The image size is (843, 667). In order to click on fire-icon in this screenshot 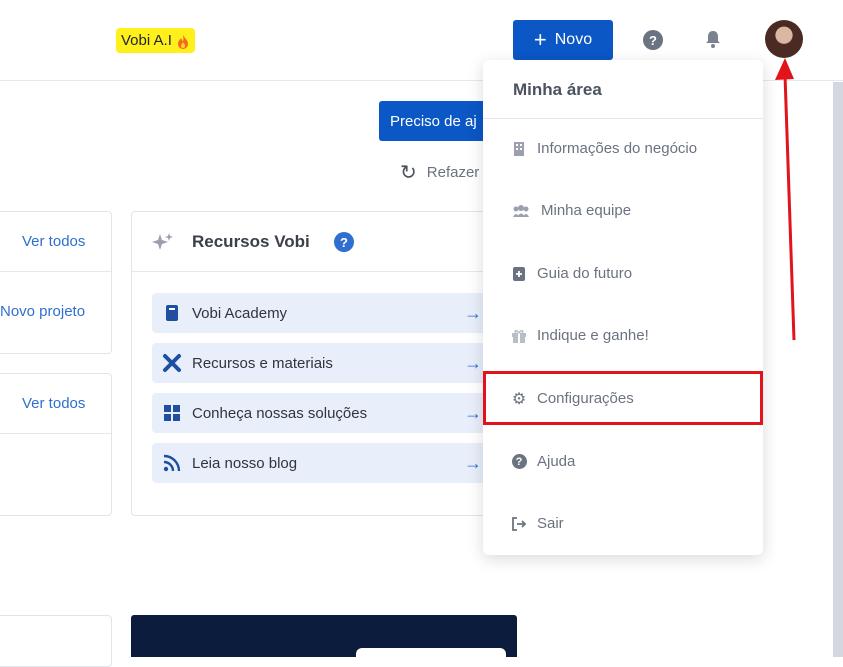, I will do `click(183, 41)`.